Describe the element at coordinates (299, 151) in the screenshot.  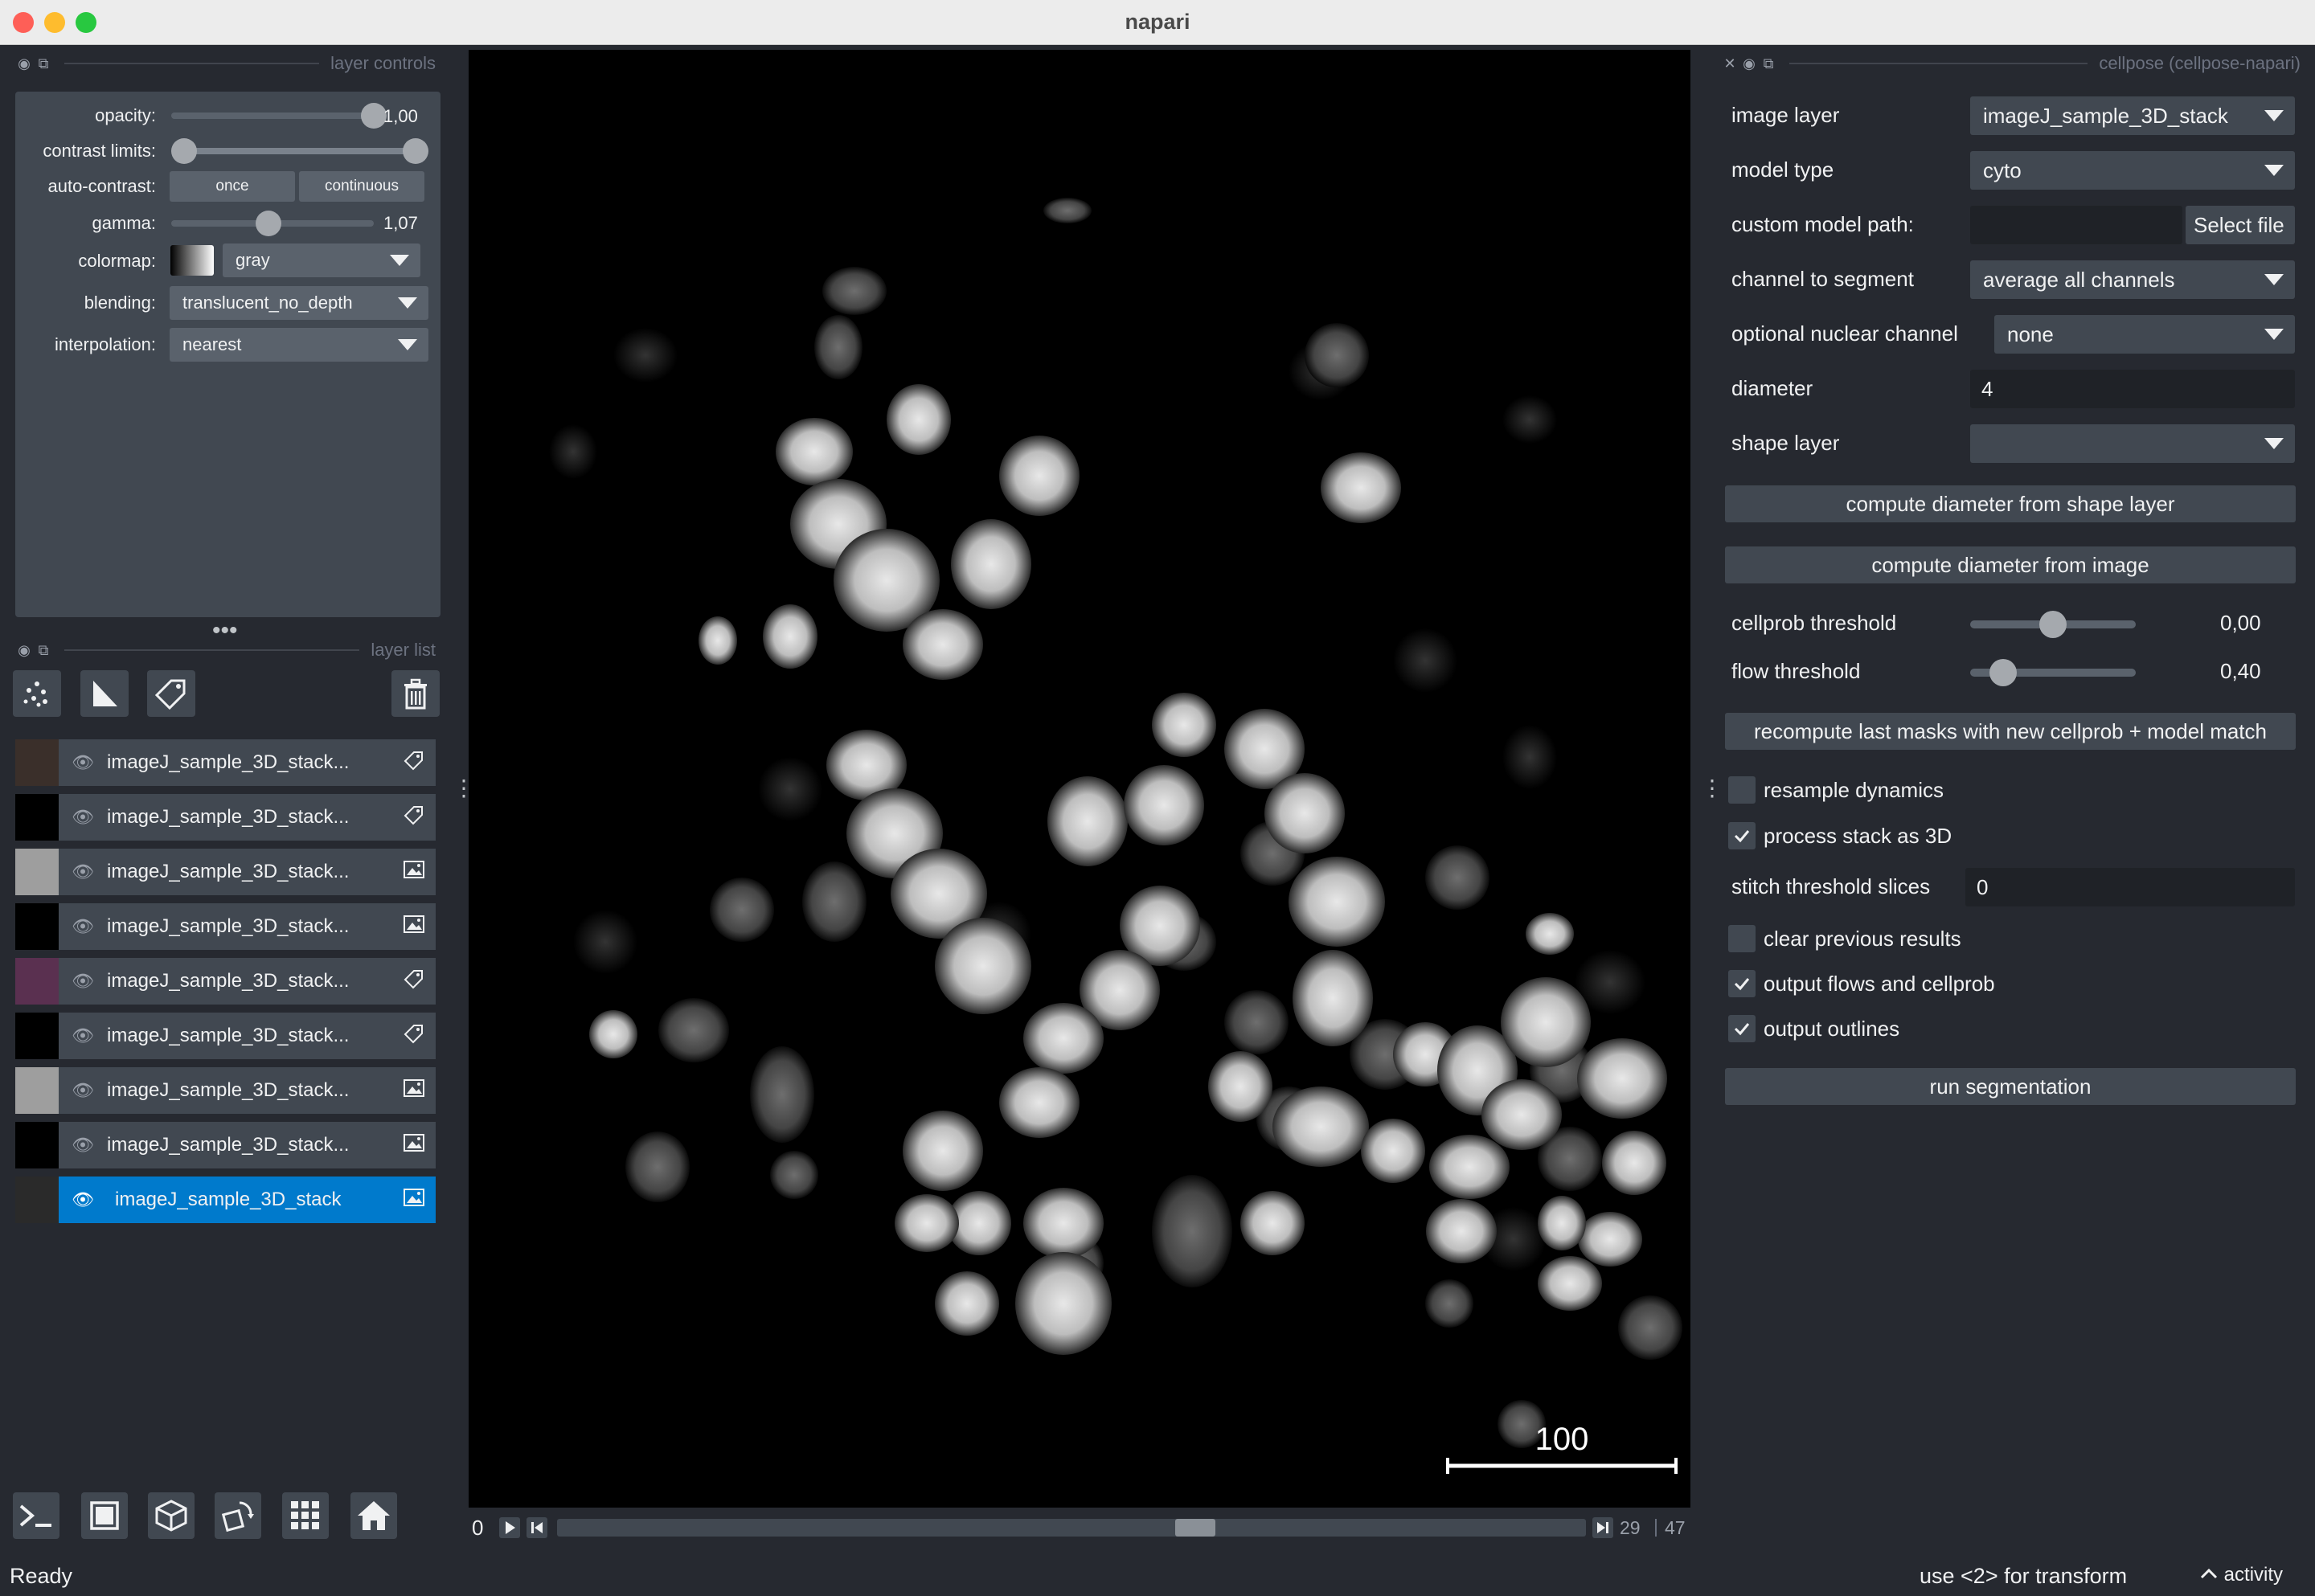
I see `contrast-slider` at that location.